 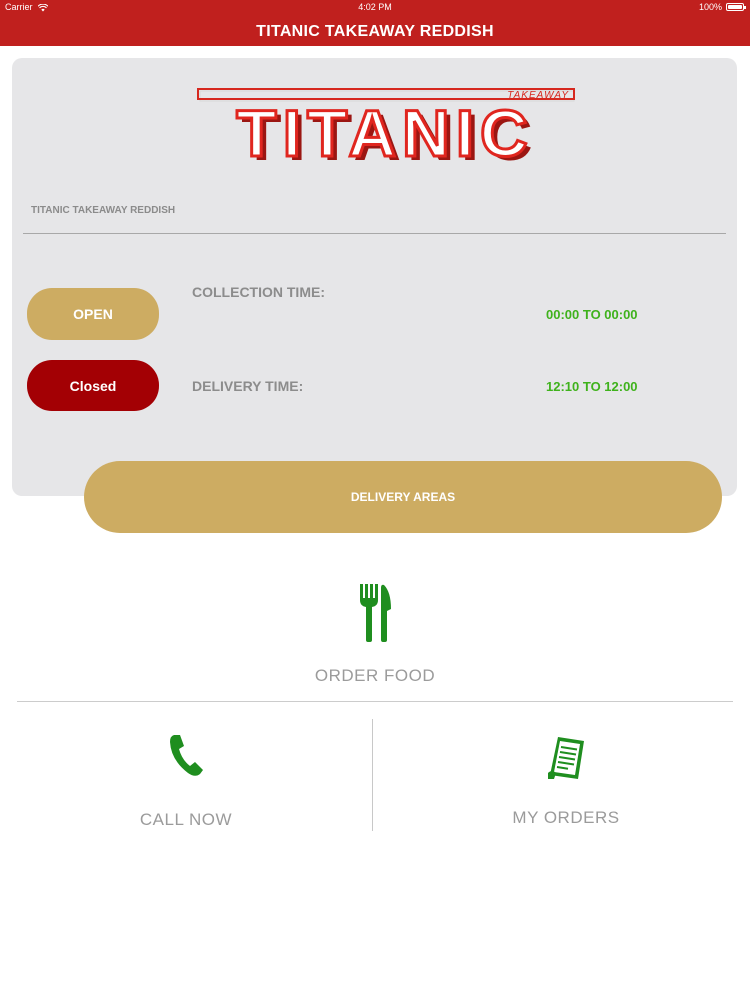 What do you see at coordinates (375, 701) in the screenshot?
I see `menu-divider-horizontal` at bounding box center [375, 701].